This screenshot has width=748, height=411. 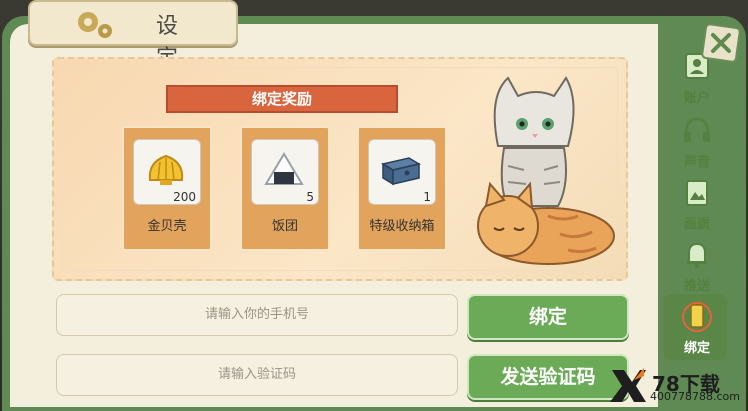 What do you see at coordinates (133, 35) in the screenshot?
I see `title-tab: 设 定` at bounding box center [133, 35].